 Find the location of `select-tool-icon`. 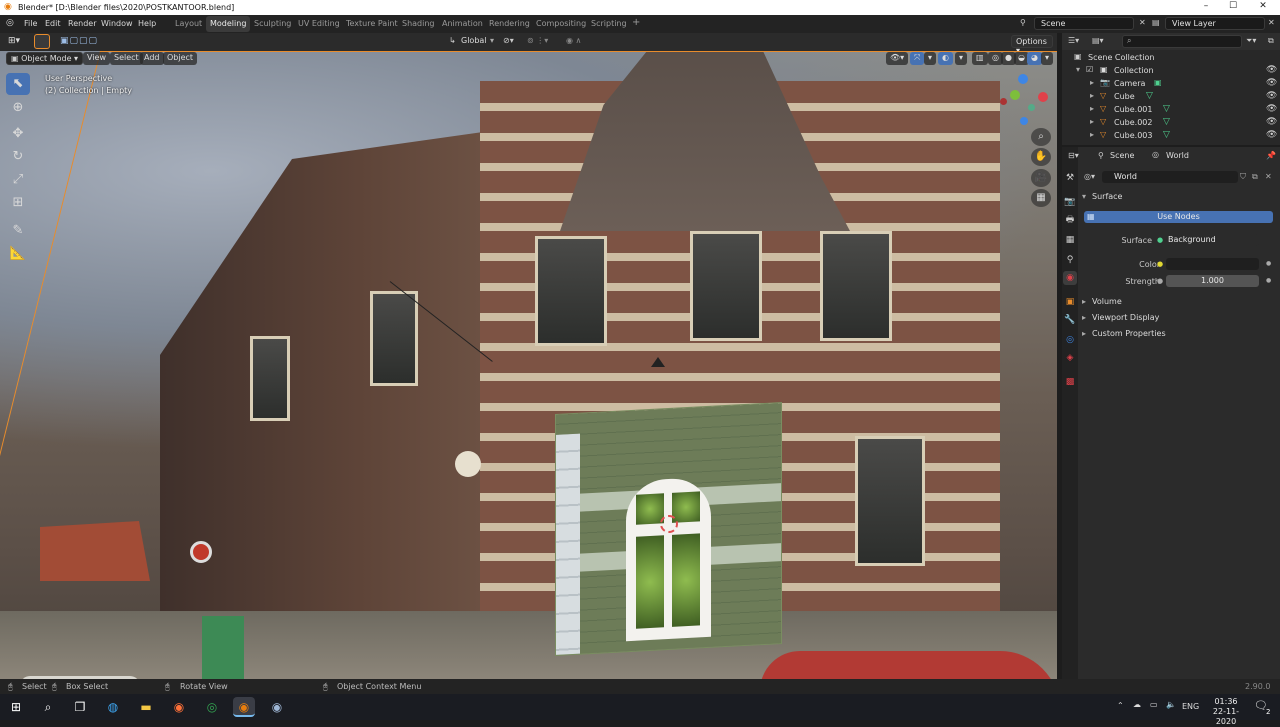

select-tool-icon is located at coordinates (42, 41).